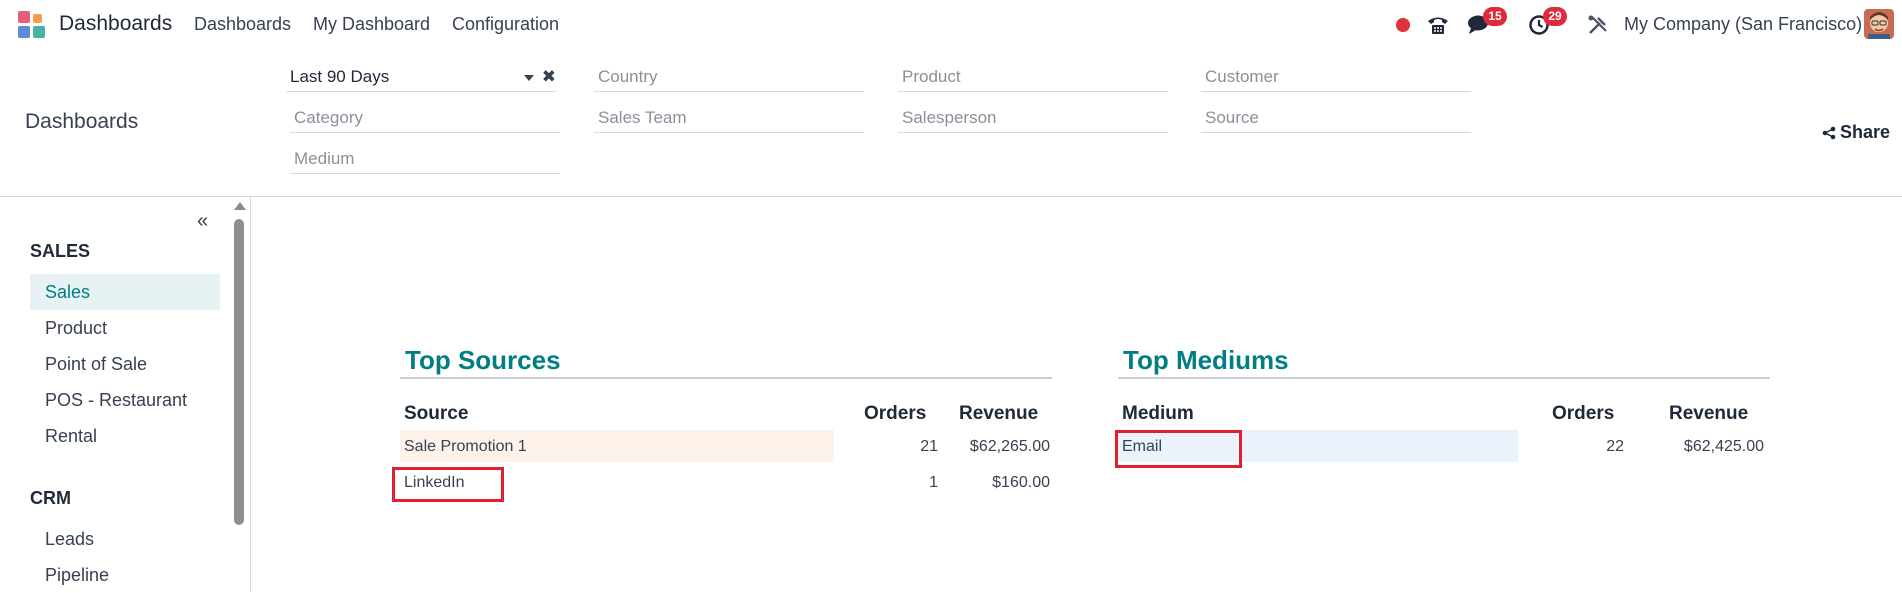  What do you see at coordinates (1444, 362) in the screenshot?
I see `top-mediums-title: Top Mediums` at bounding box center [1444, 362].